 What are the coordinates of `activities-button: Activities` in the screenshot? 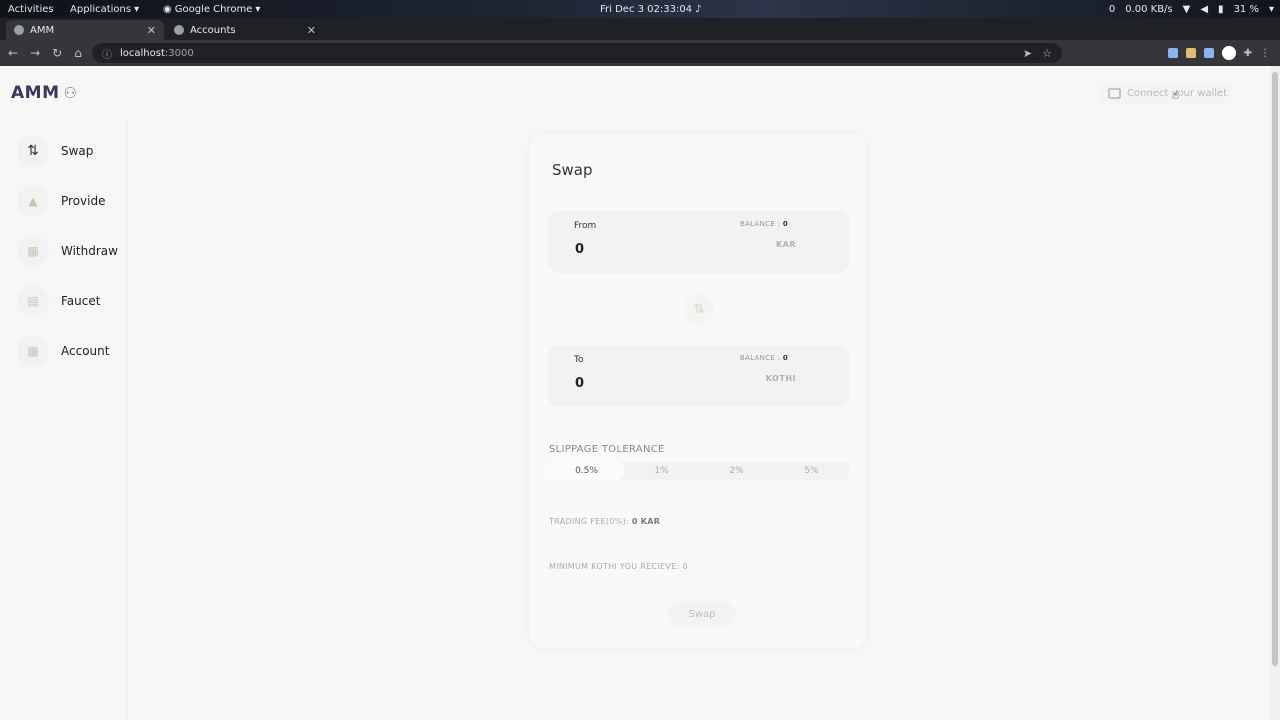 It's located at (31, 9).